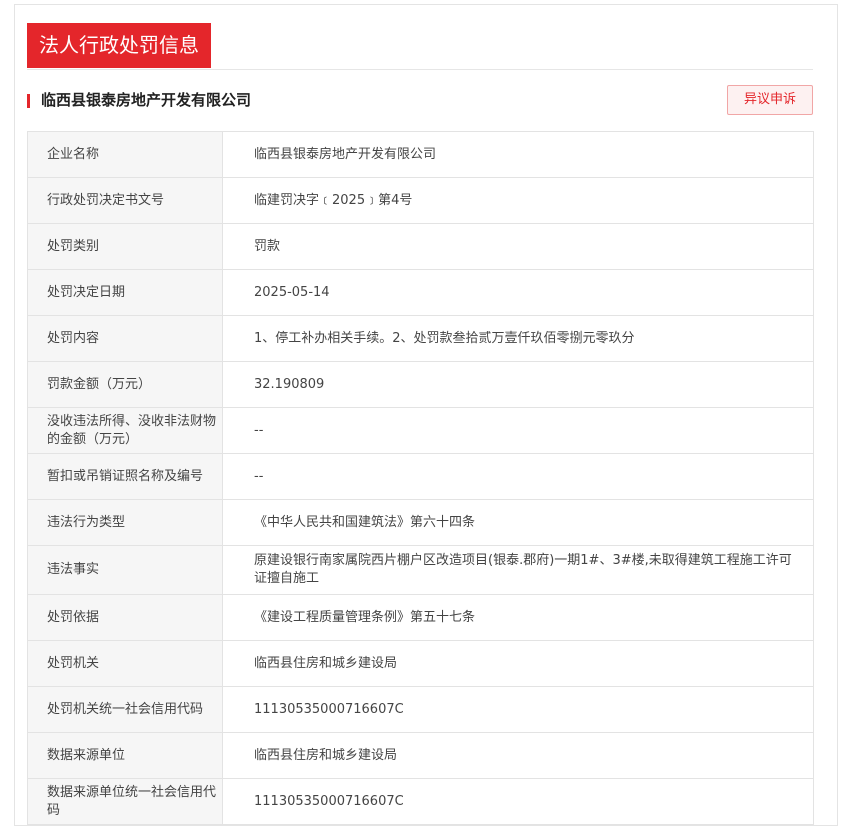 Image resolution: width=841 pixels, height=830 pixels. Describe the element at coordinates (146, 100) in the screenshot. I see `company-name: 临西县银泰房地产开发有限公司` at that location.